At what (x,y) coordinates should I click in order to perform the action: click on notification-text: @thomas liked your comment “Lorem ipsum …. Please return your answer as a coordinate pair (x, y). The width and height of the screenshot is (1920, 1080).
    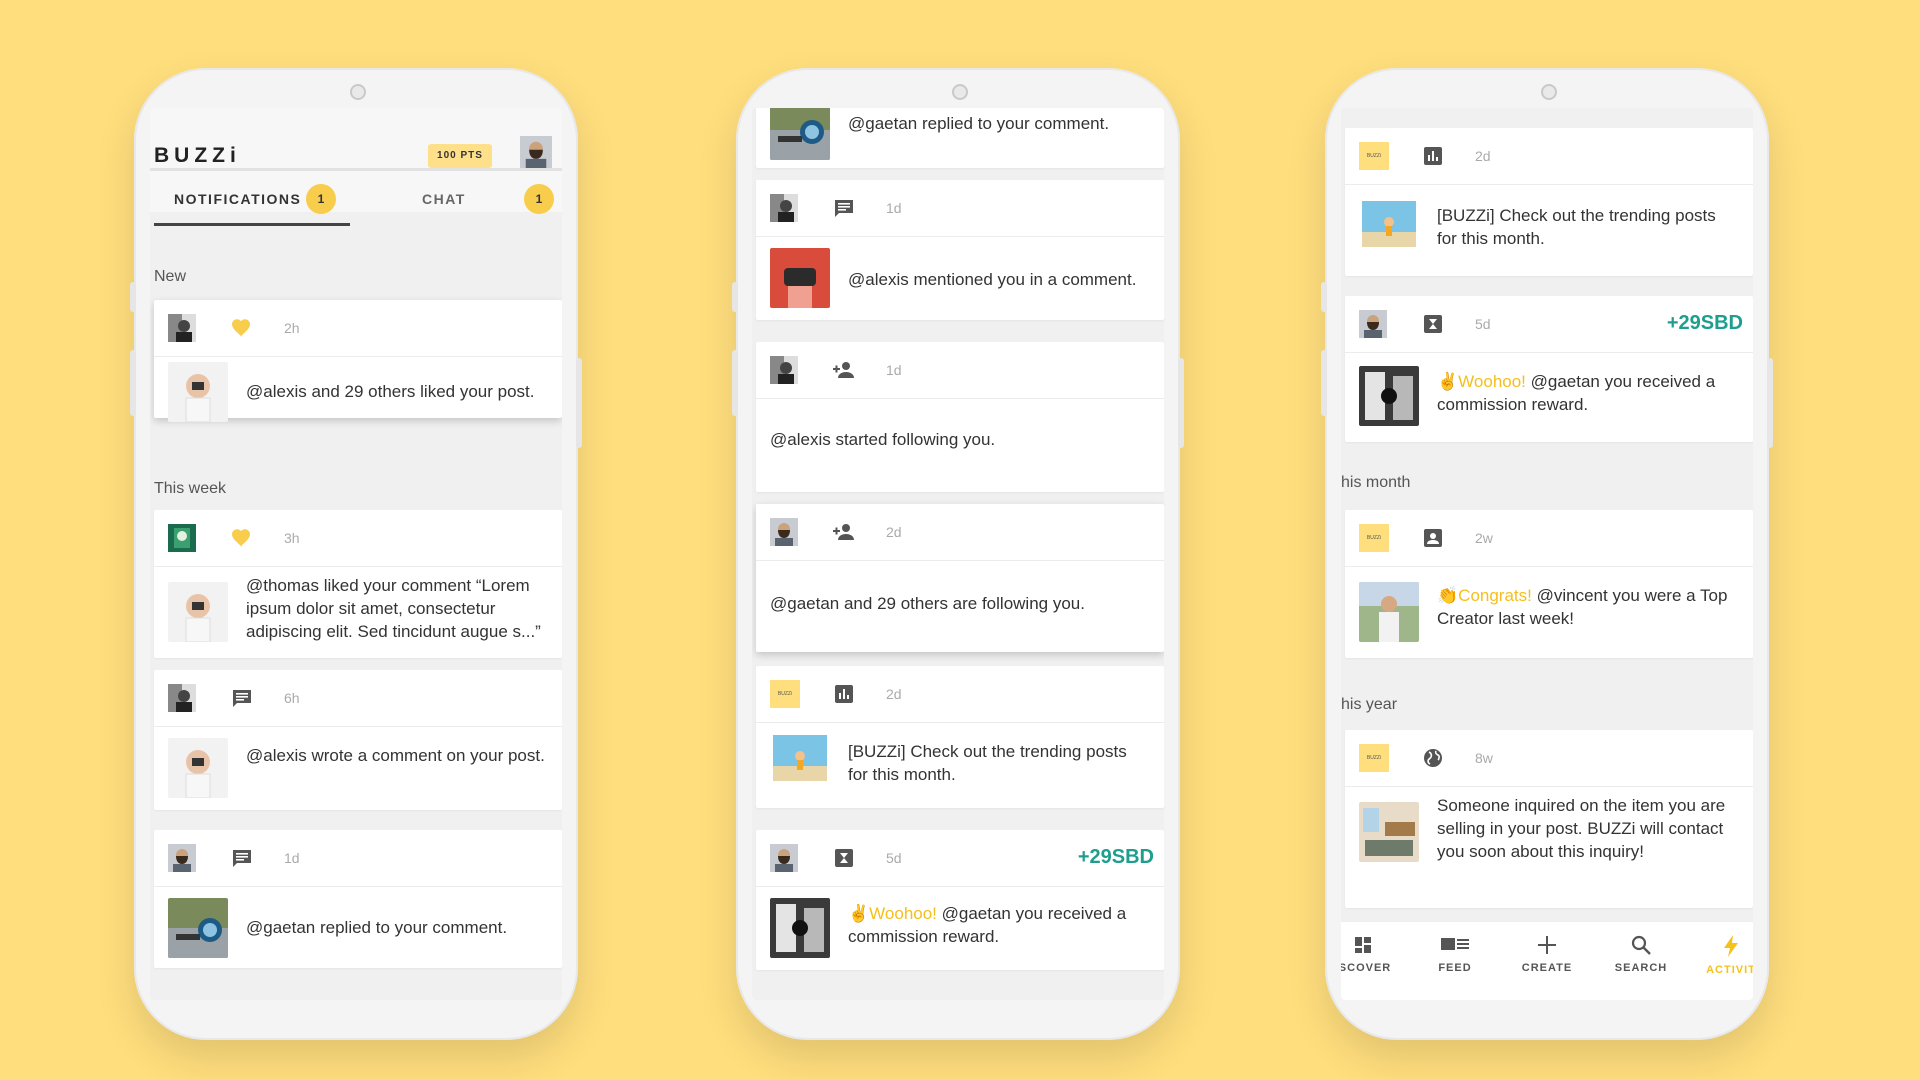
    Looking at the image, I should click on (393, 608).